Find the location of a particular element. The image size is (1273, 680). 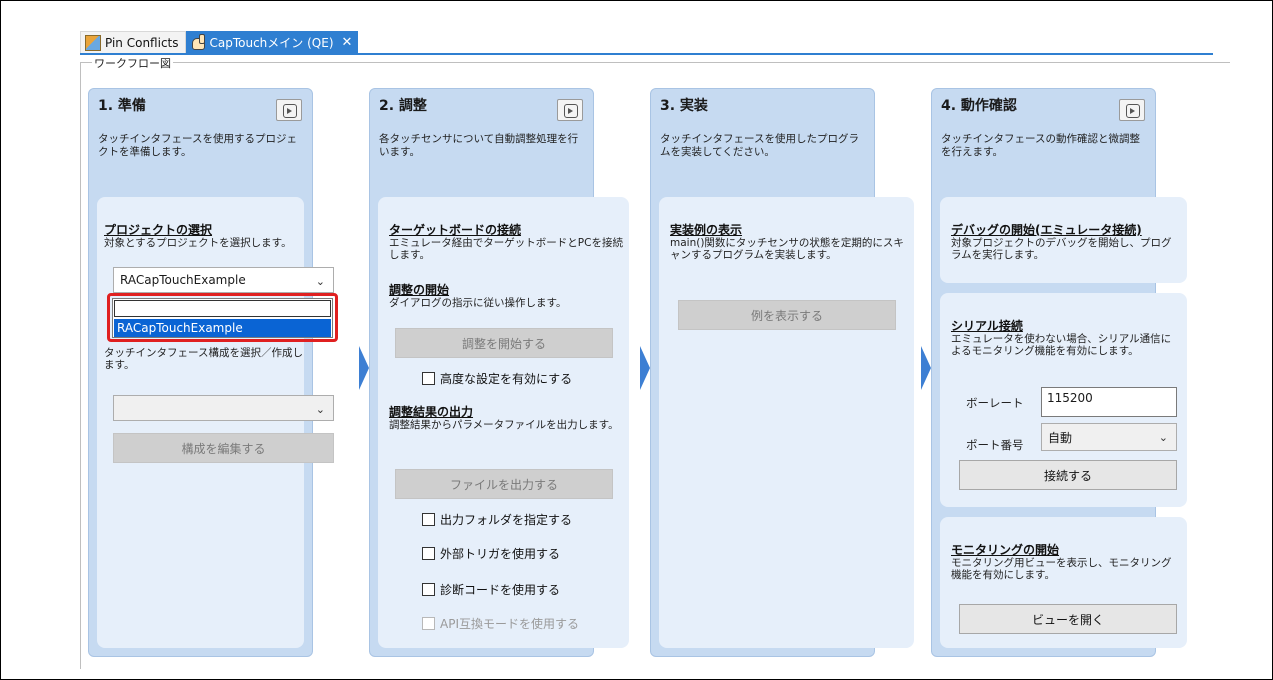

api-compat-checkbox: API互換モードを使用する is located at coordinates (500, 623).